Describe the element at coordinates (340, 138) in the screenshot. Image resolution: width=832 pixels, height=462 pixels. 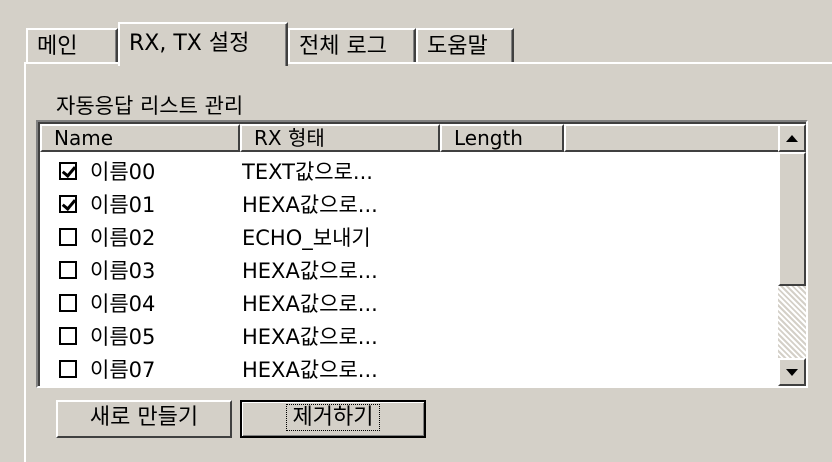
I see `column-header-rx: RX 형태` at that location.